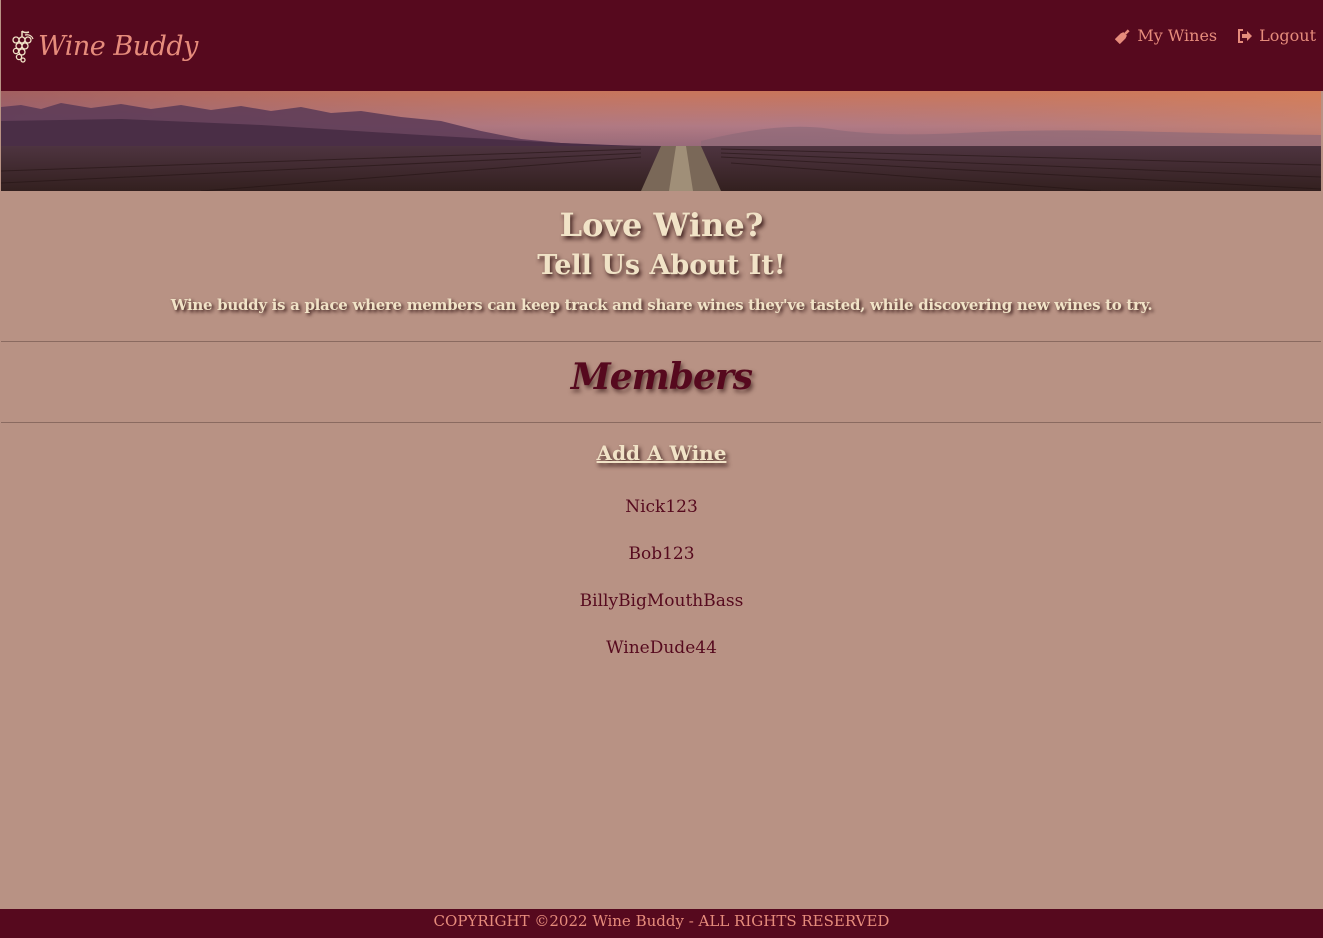  I want to click on list-item: WineDude44, so click(661, 658).